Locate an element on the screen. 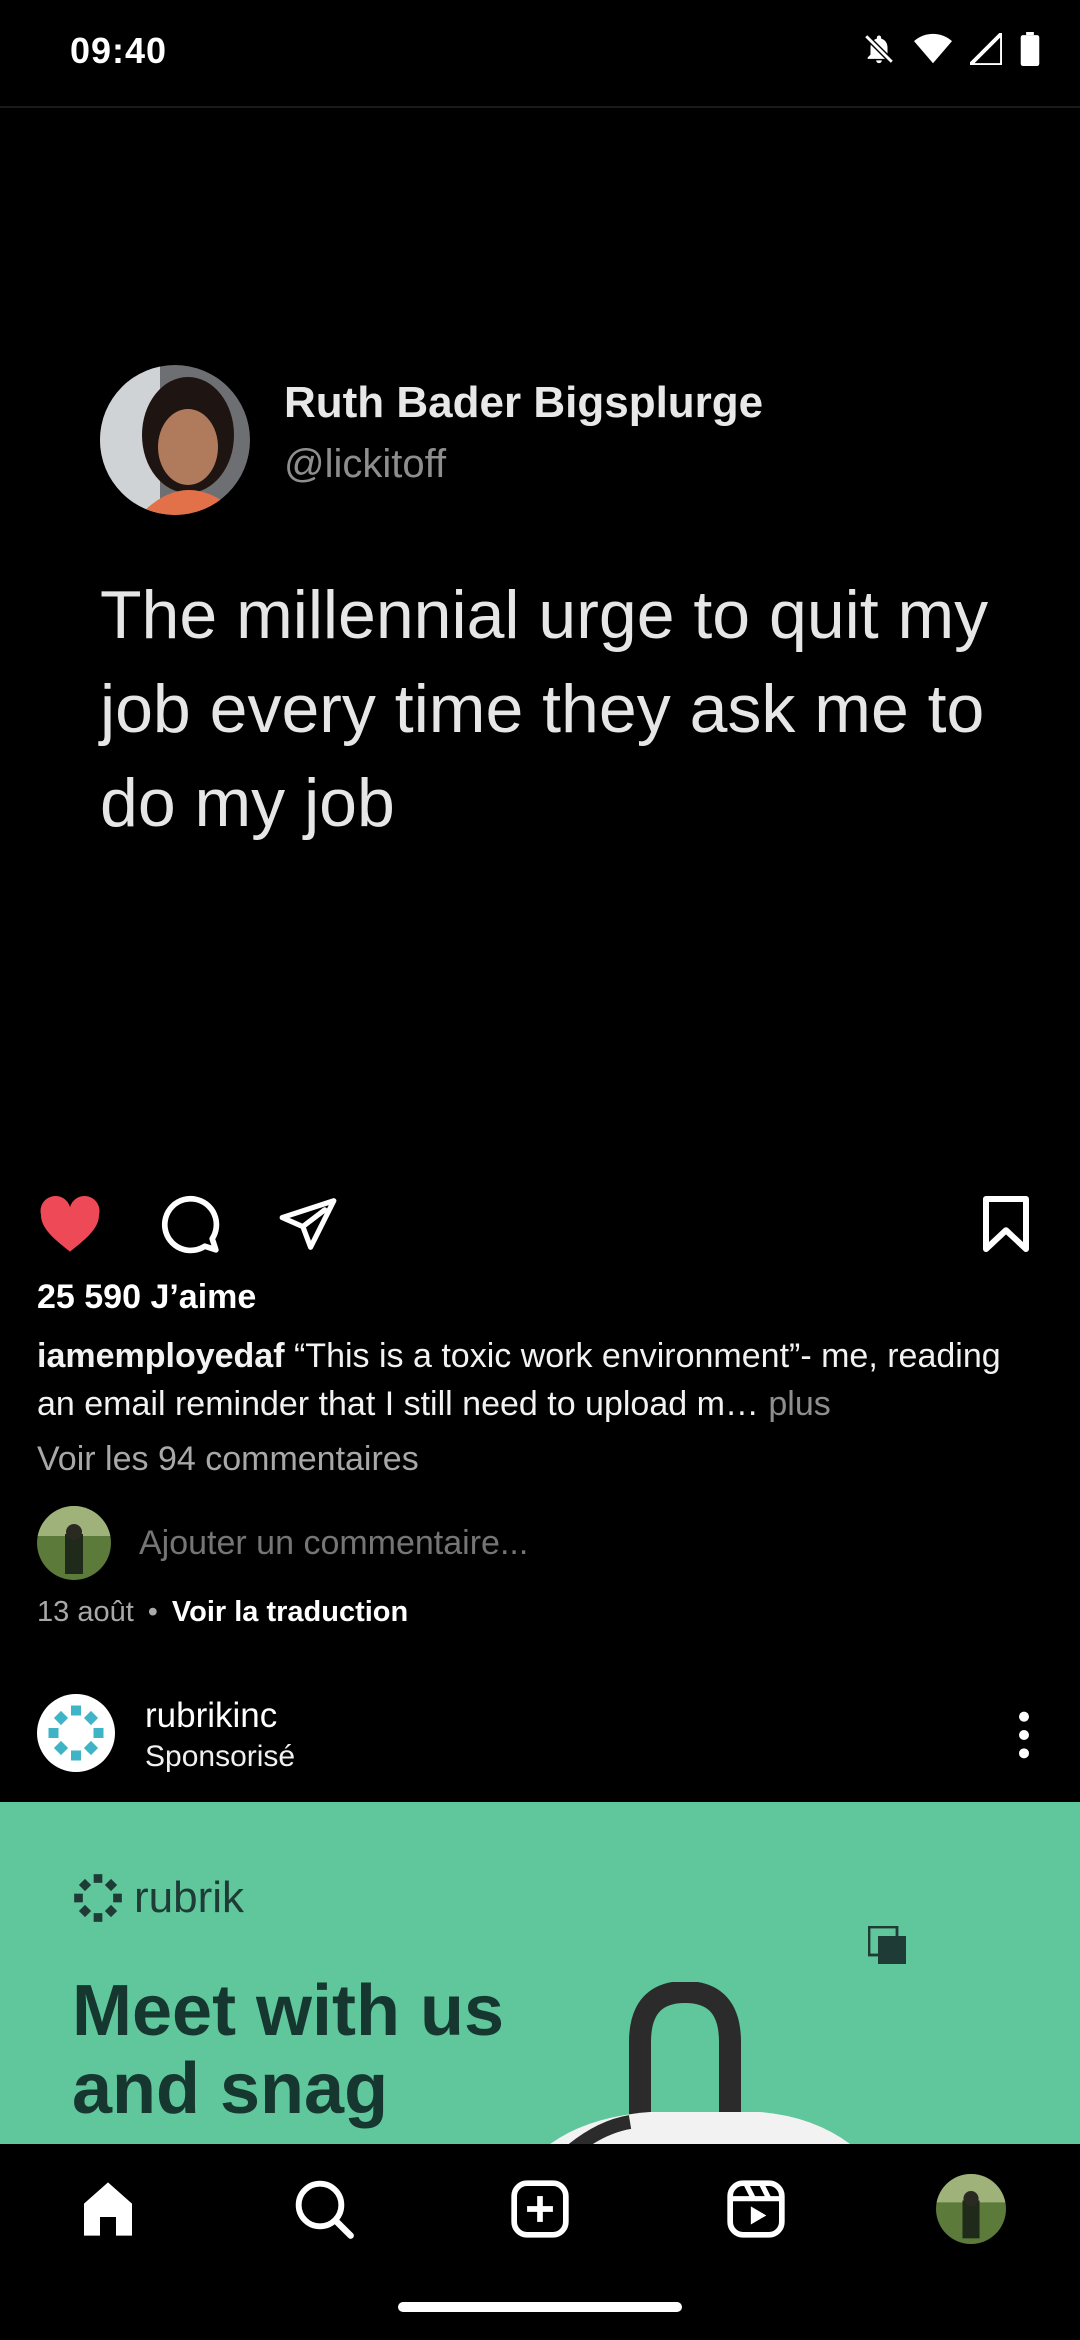 This screenshot has height=2340, width=1080. home-indicator is located at coordinates (540, 2307).